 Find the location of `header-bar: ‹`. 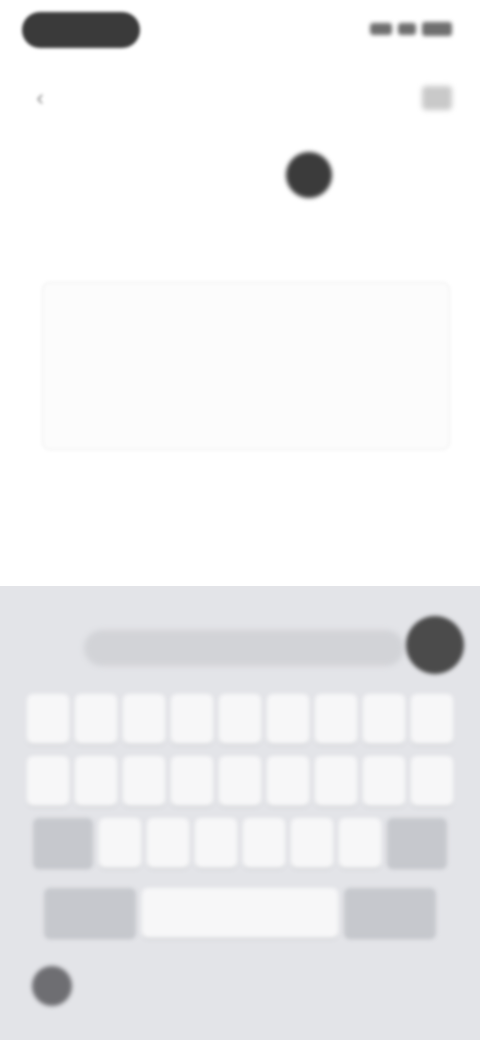

header-bar: ‹ is located at coordinates (240, 98).